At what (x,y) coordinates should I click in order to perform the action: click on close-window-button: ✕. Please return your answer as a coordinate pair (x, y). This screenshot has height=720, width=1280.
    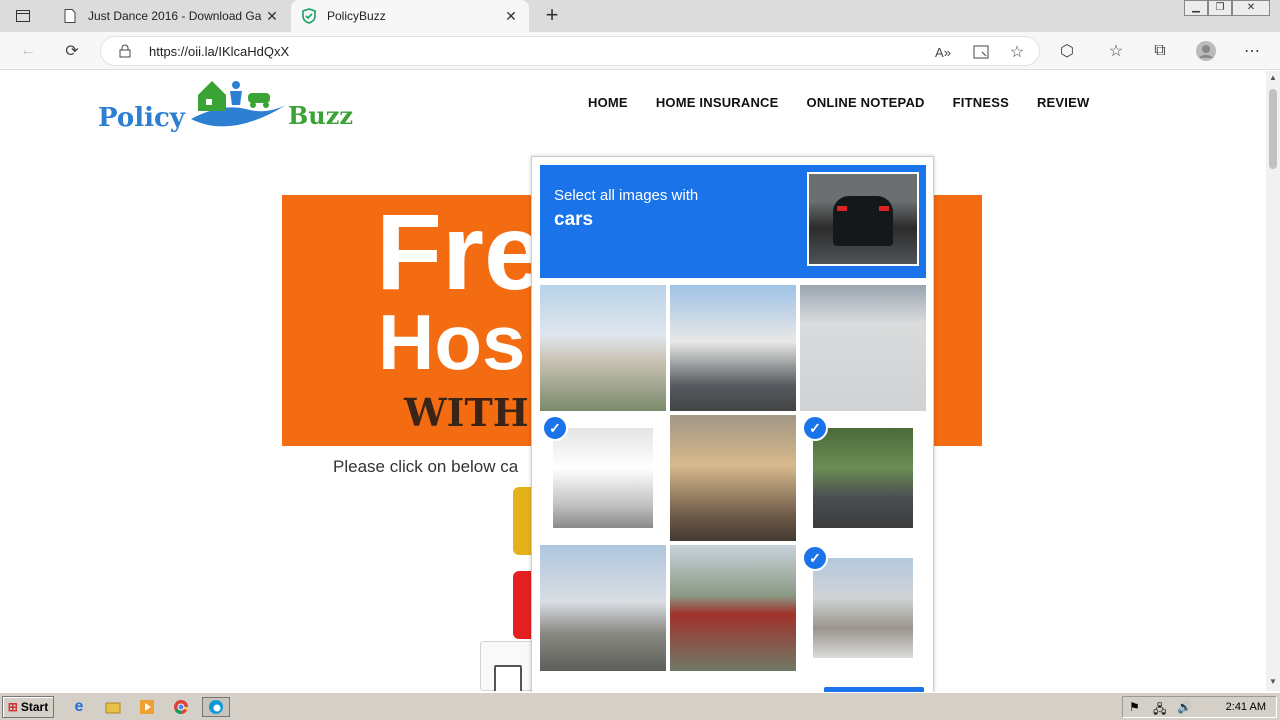
    Looking at the image, I should click on (1251, 8).